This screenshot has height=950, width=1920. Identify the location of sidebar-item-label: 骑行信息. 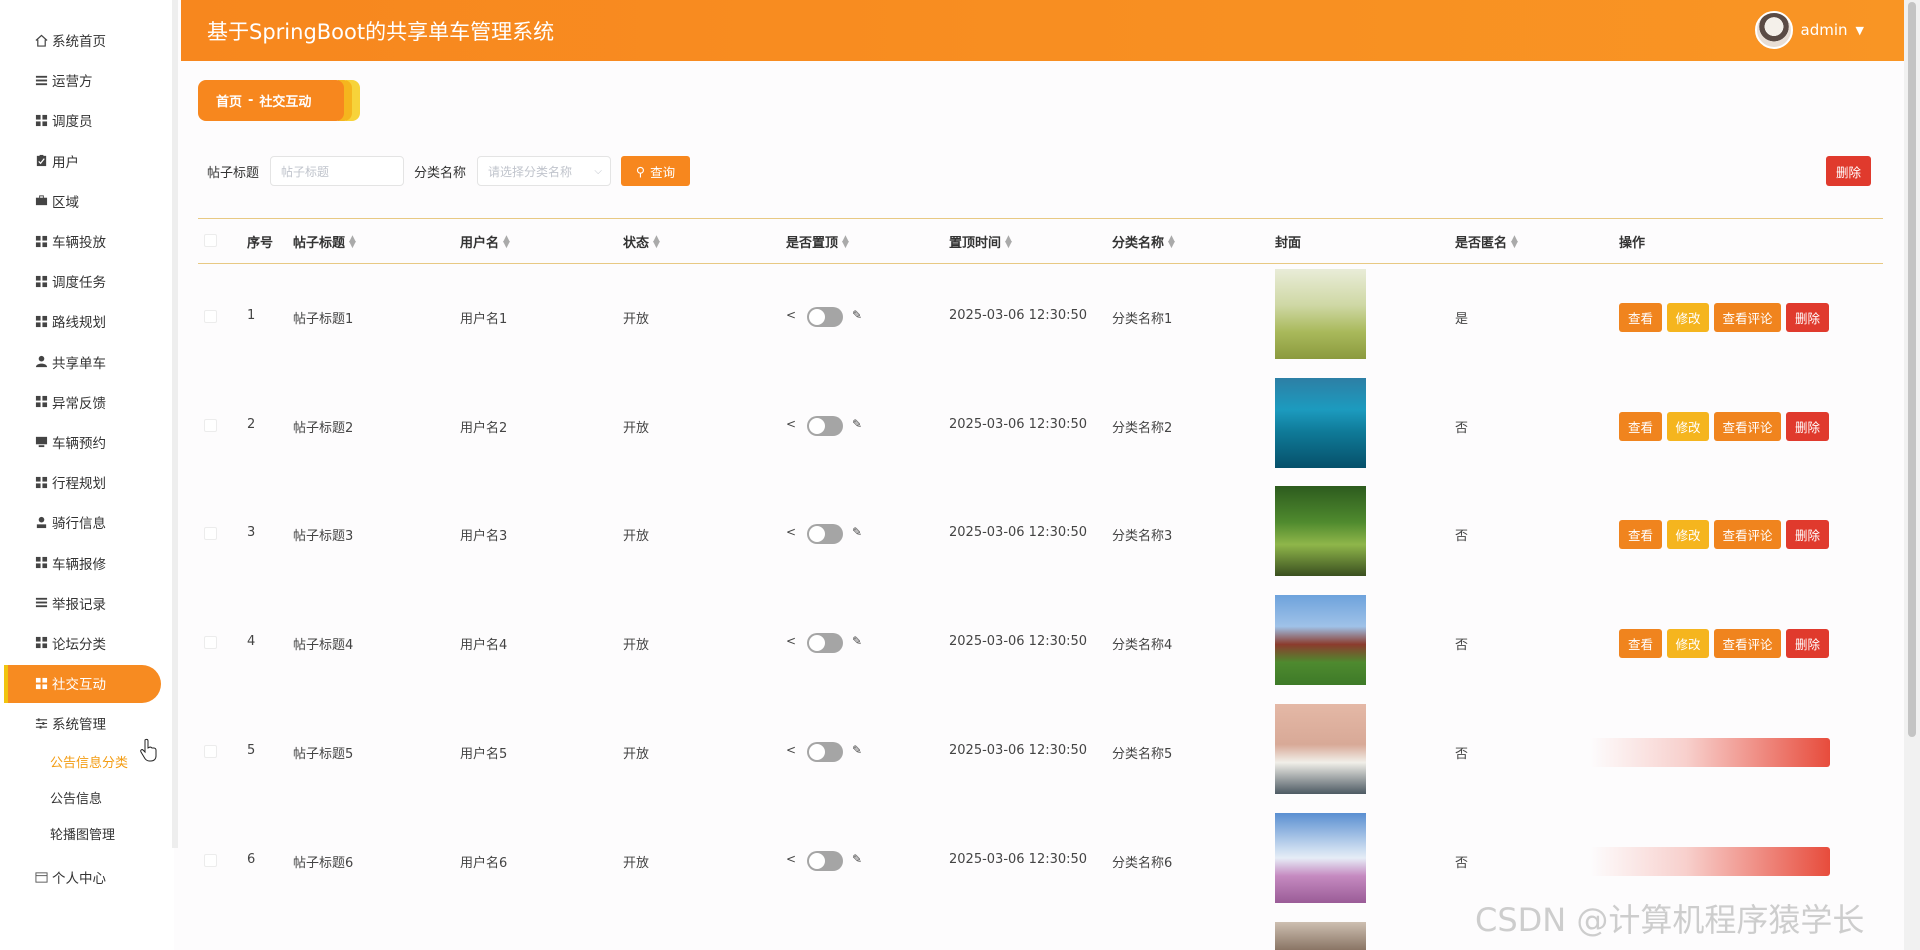
(79, 524).